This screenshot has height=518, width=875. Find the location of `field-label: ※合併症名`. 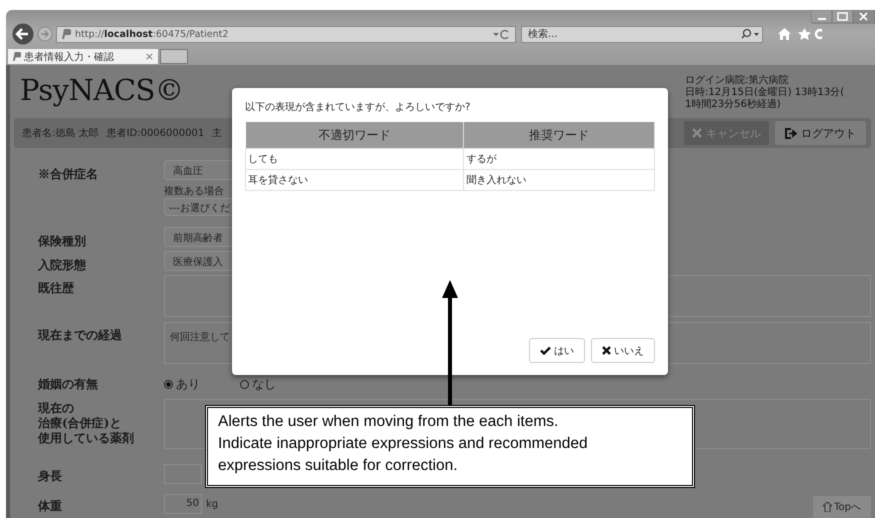

field-label: ※合併症名 is located at coordinates (68, 174).